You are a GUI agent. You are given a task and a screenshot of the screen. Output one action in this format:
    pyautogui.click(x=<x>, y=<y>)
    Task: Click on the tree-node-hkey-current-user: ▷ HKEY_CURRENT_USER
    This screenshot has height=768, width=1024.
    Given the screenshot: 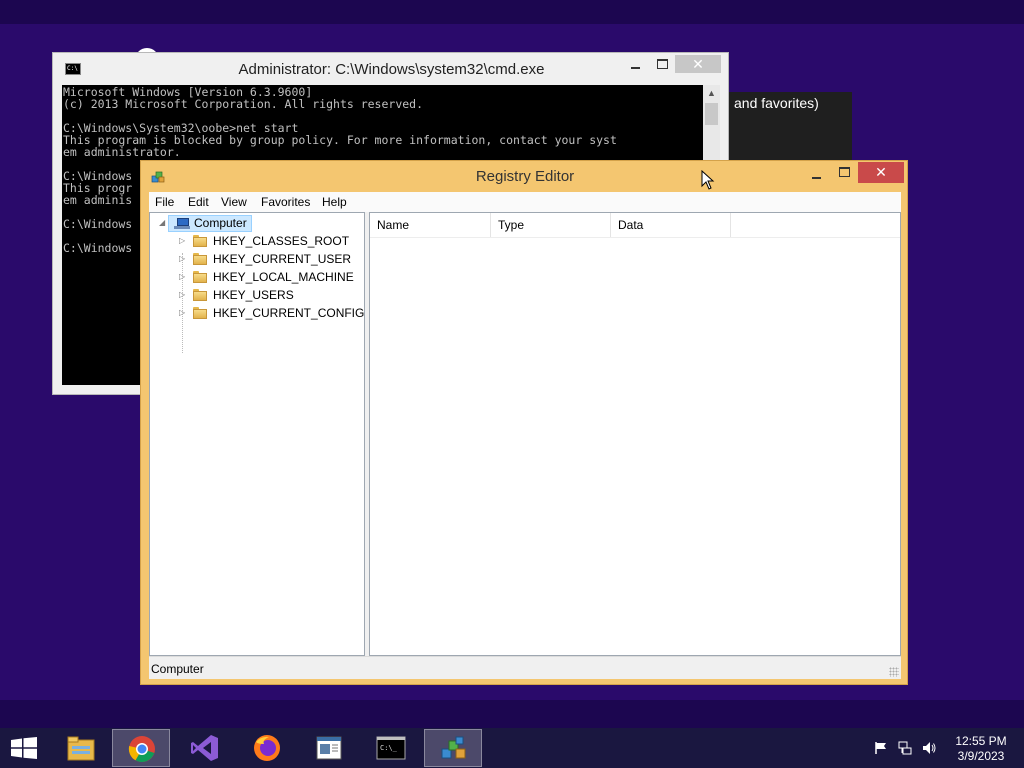 What is the action you would take?
    pyautogui.click(x=257, y=259)
    